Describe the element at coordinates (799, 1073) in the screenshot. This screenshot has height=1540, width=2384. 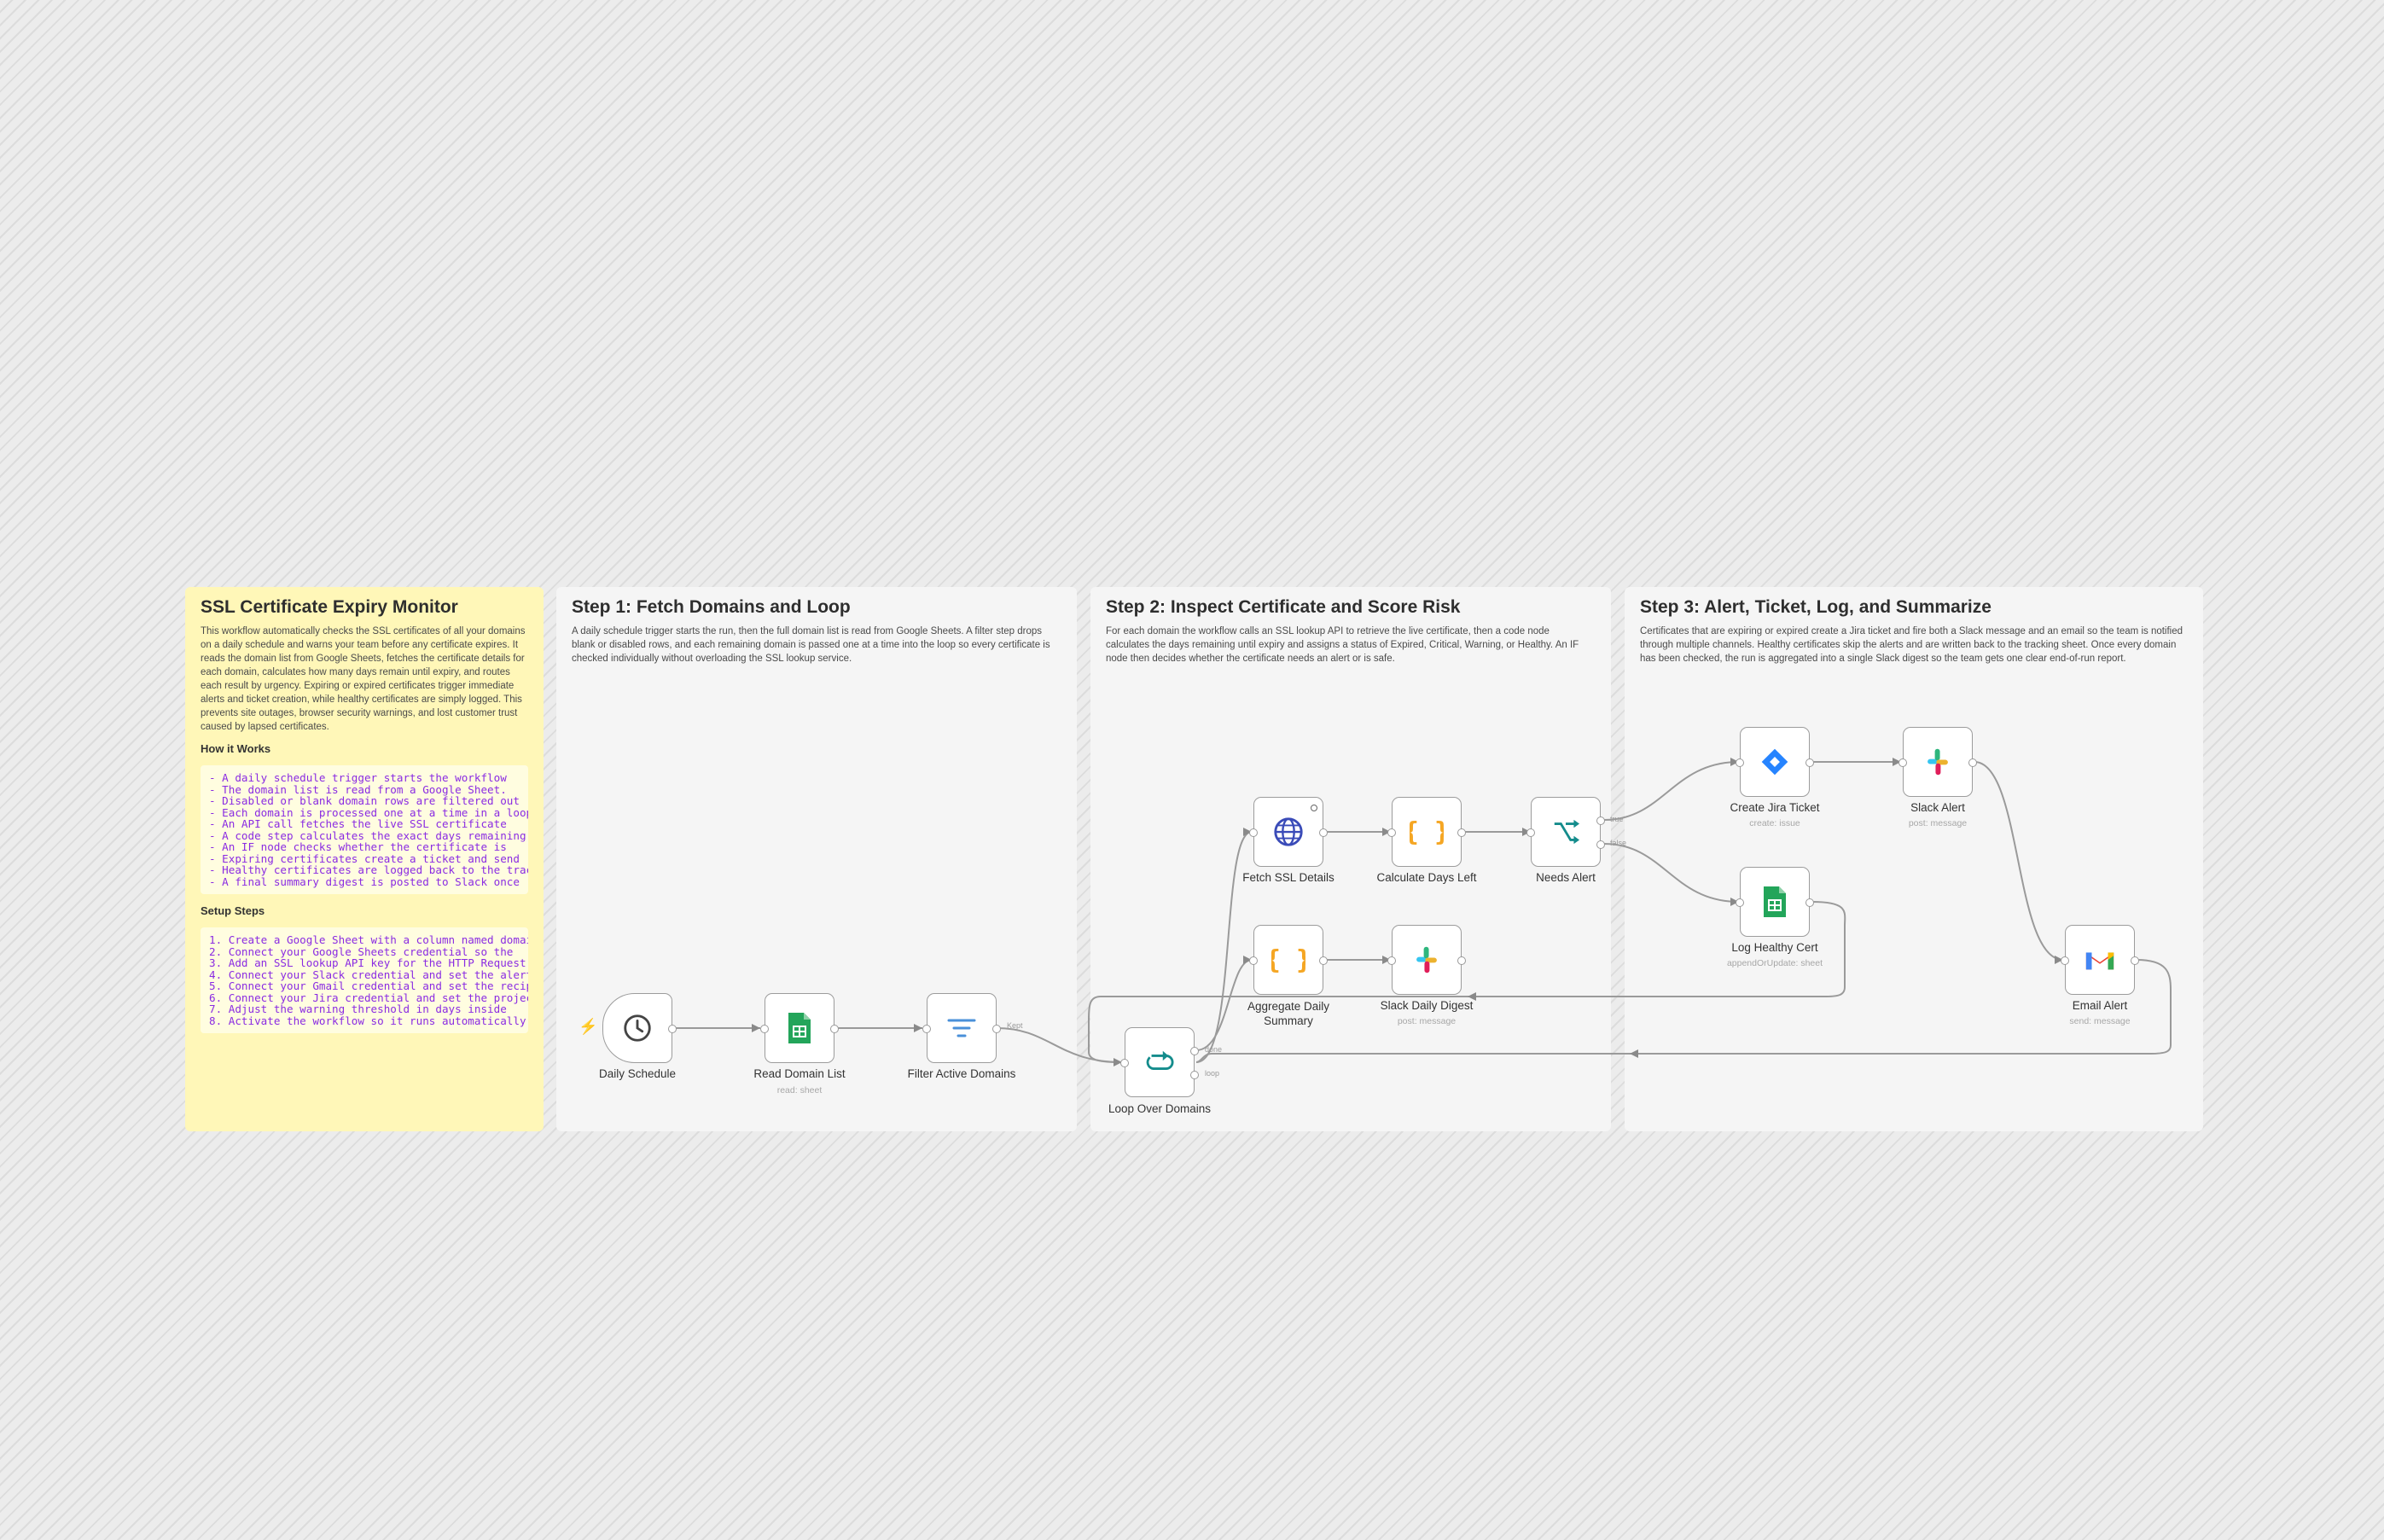
I see `node-label: Read Domain List` at that location.